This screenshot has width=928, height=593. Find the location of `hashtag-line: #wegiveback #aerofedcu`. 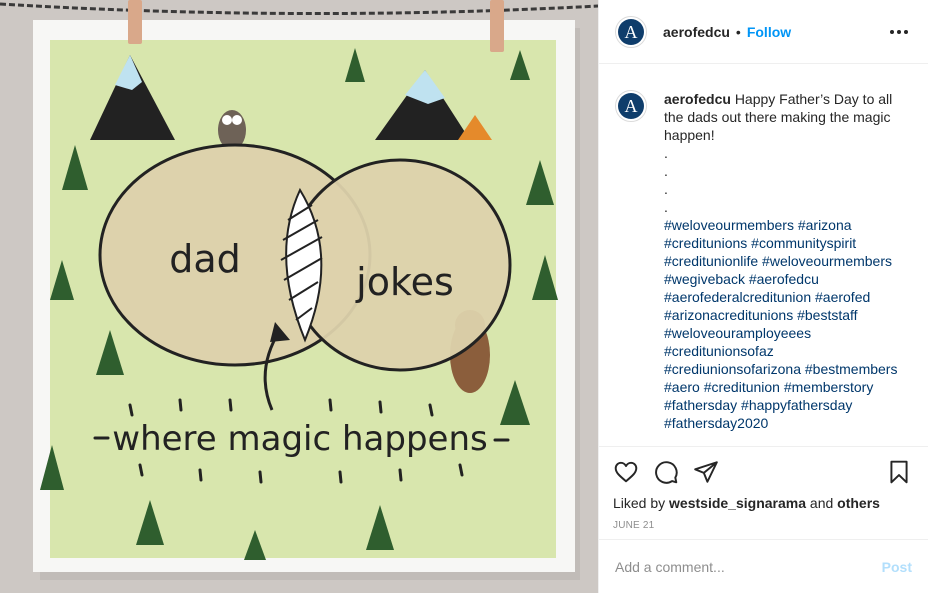

hashtag-line: #wegiveback #aerofedcu is located at coordinates (789, 279).